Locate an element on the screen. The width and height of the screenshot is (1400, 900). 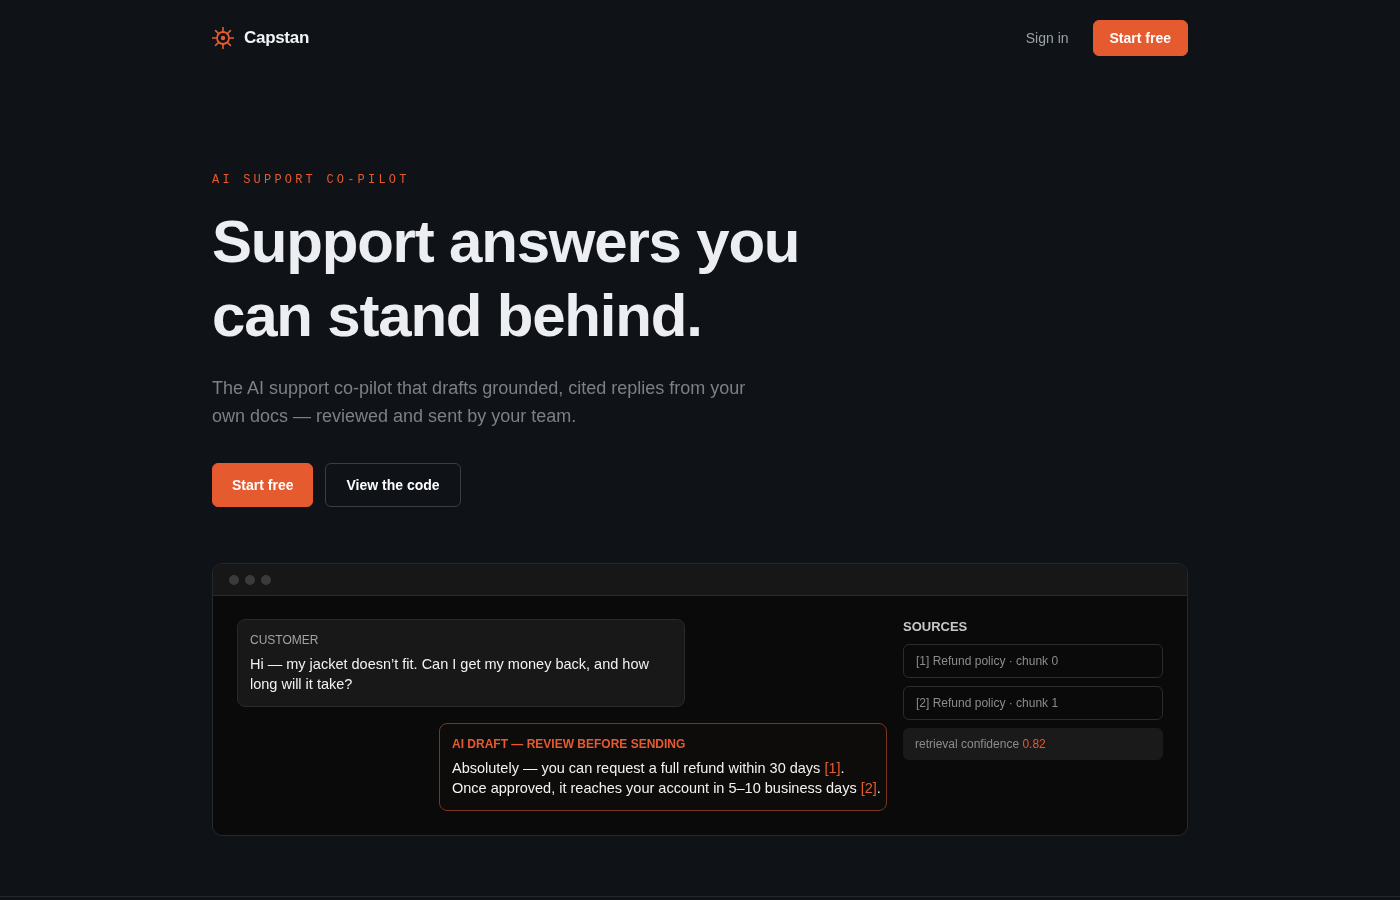
sources-heading: SOURCES is located at coordinates (936, 627).